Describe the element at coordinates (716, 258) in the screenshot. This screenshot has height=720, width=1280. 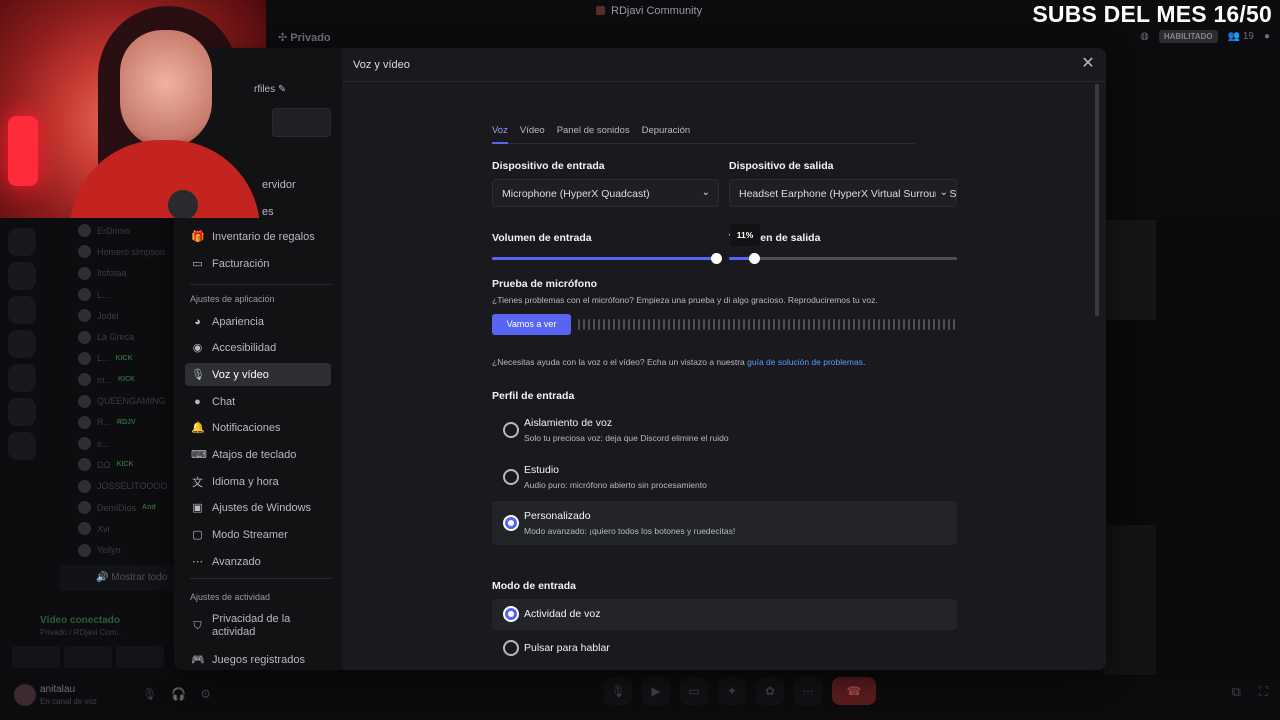
I see `input-volume-knob` at that location.